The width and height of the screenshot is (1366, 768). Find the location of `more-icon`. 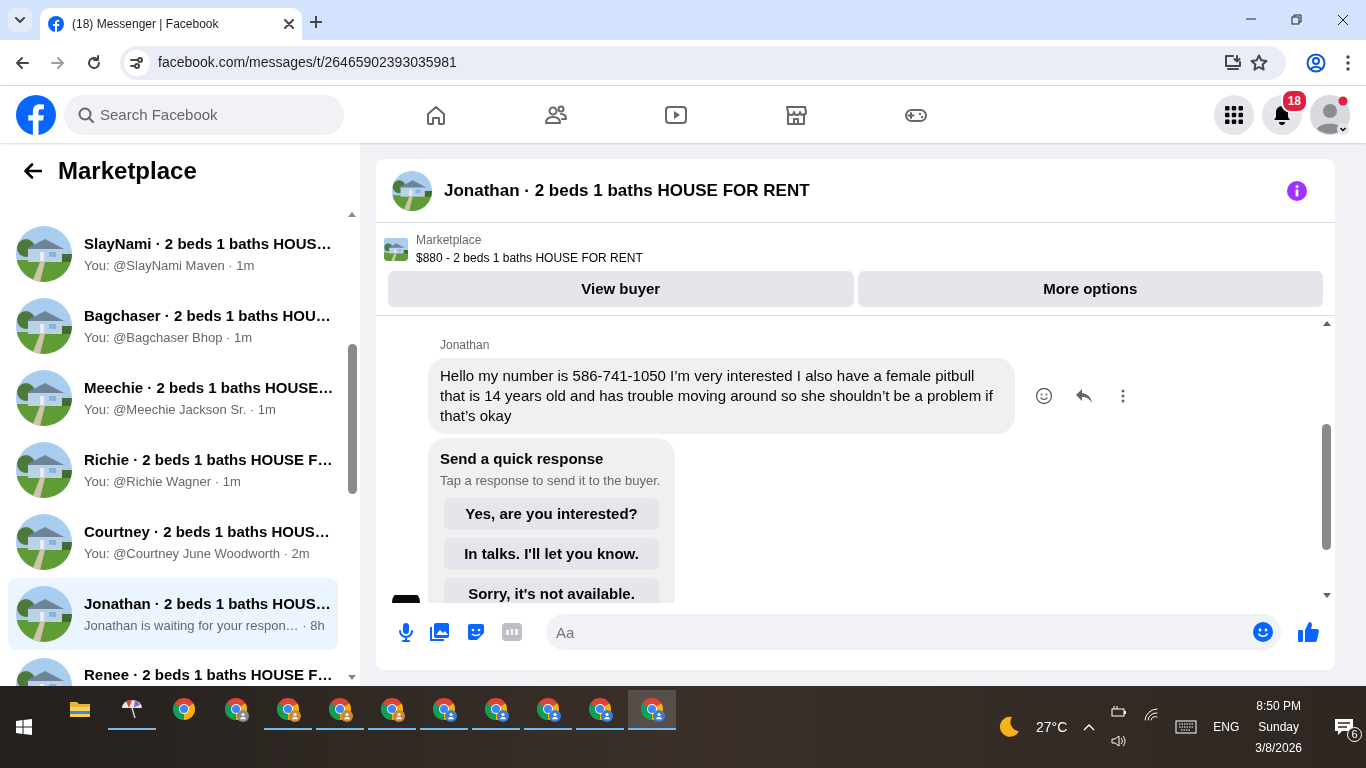

more-icon is located at coordinates (1123, 396).